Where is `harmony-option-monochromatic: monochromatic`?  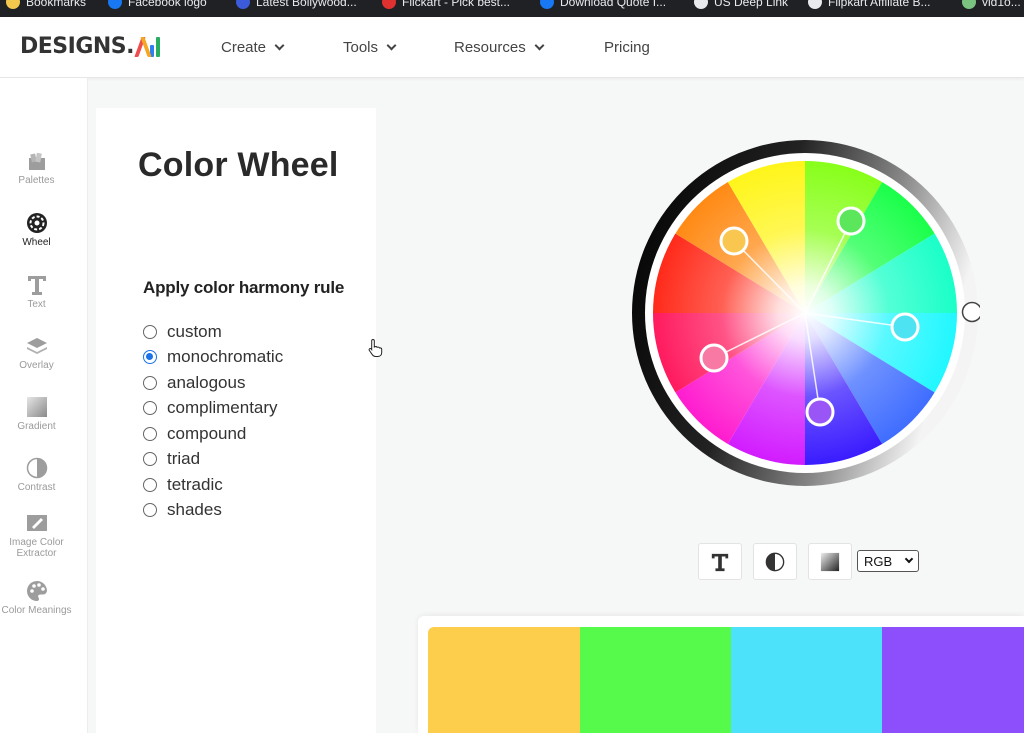
harmony-option-monochromatic: monochromatic is located at coordinates (213, 358).